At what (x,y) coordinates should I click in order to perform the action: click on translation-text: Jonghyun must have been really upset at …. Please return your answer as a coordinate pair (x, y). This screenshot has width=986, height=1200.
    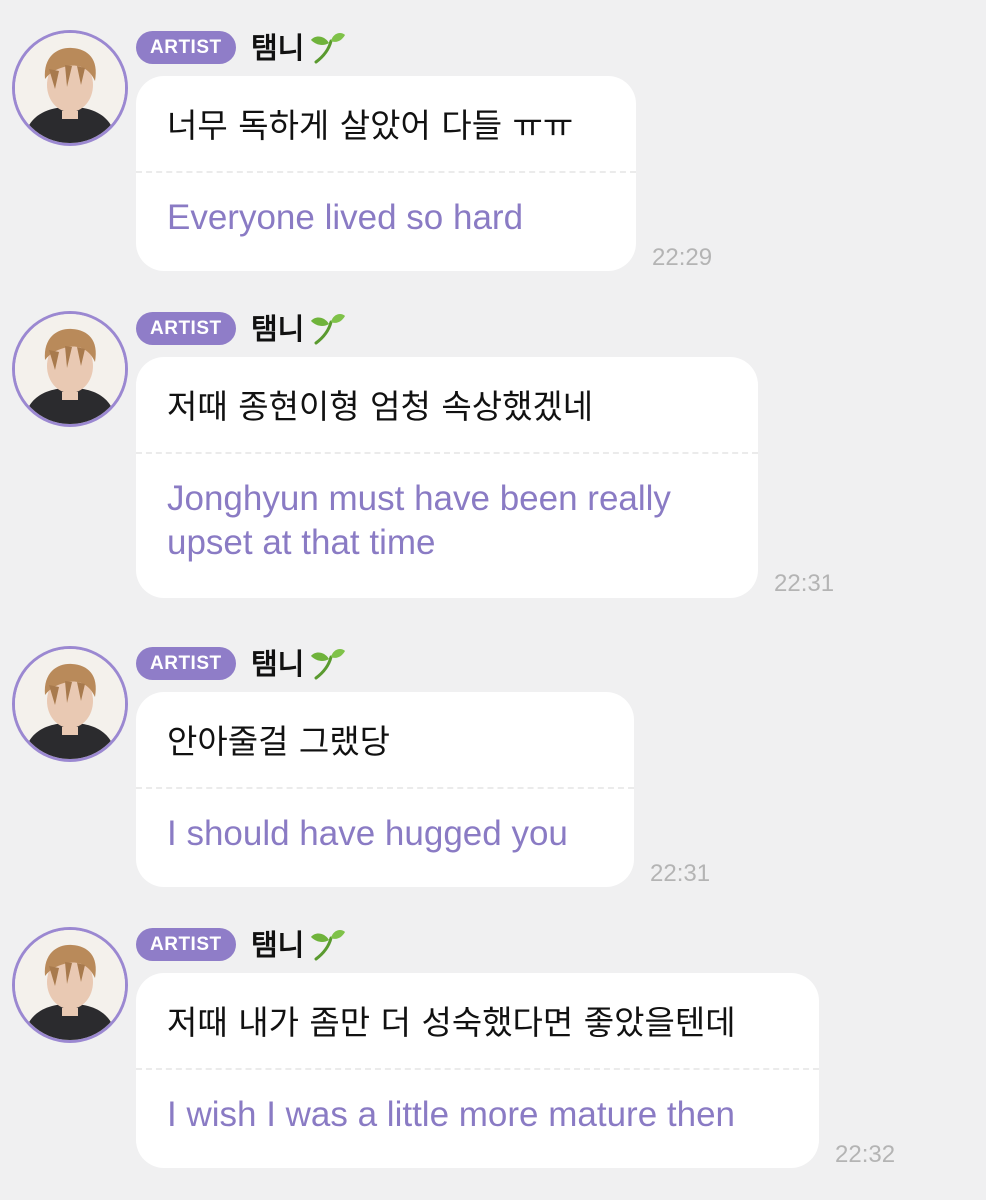
    Looking at the image, I should click on (419, 520).